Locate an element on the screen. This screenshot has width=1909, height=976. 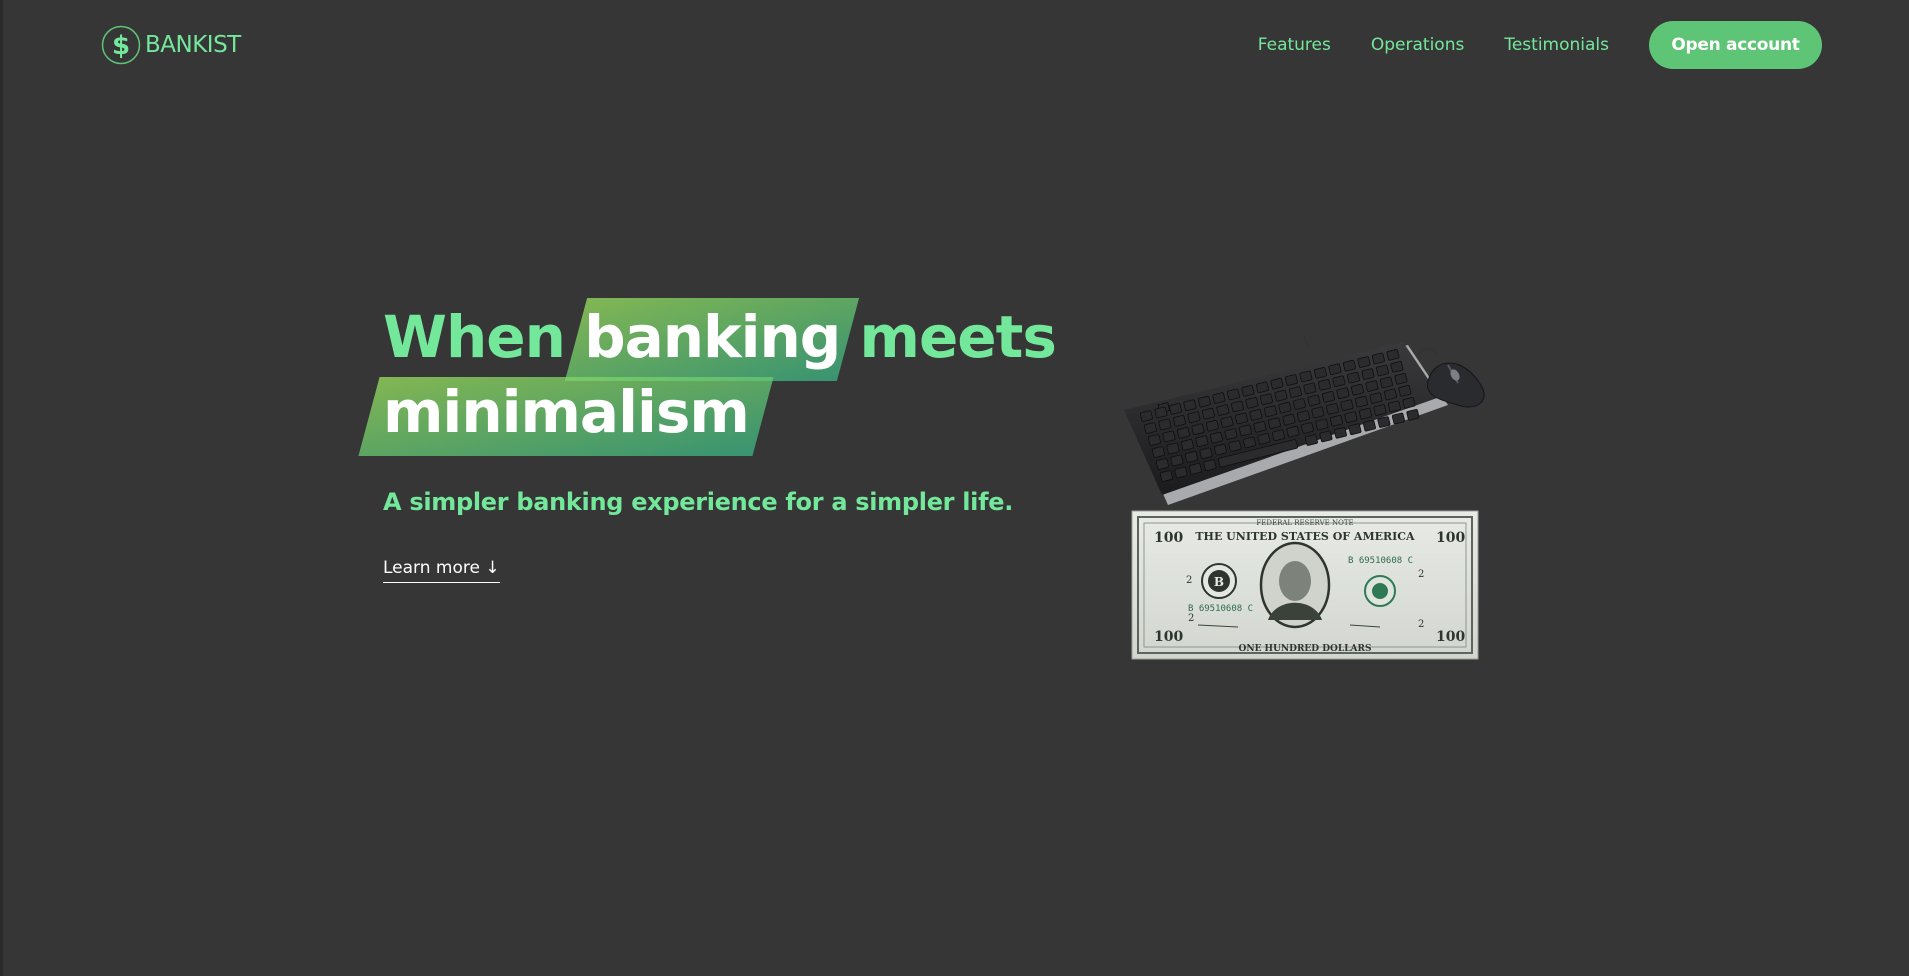
note-denomination-tr: 100 is located at coordinates (1450, 538).